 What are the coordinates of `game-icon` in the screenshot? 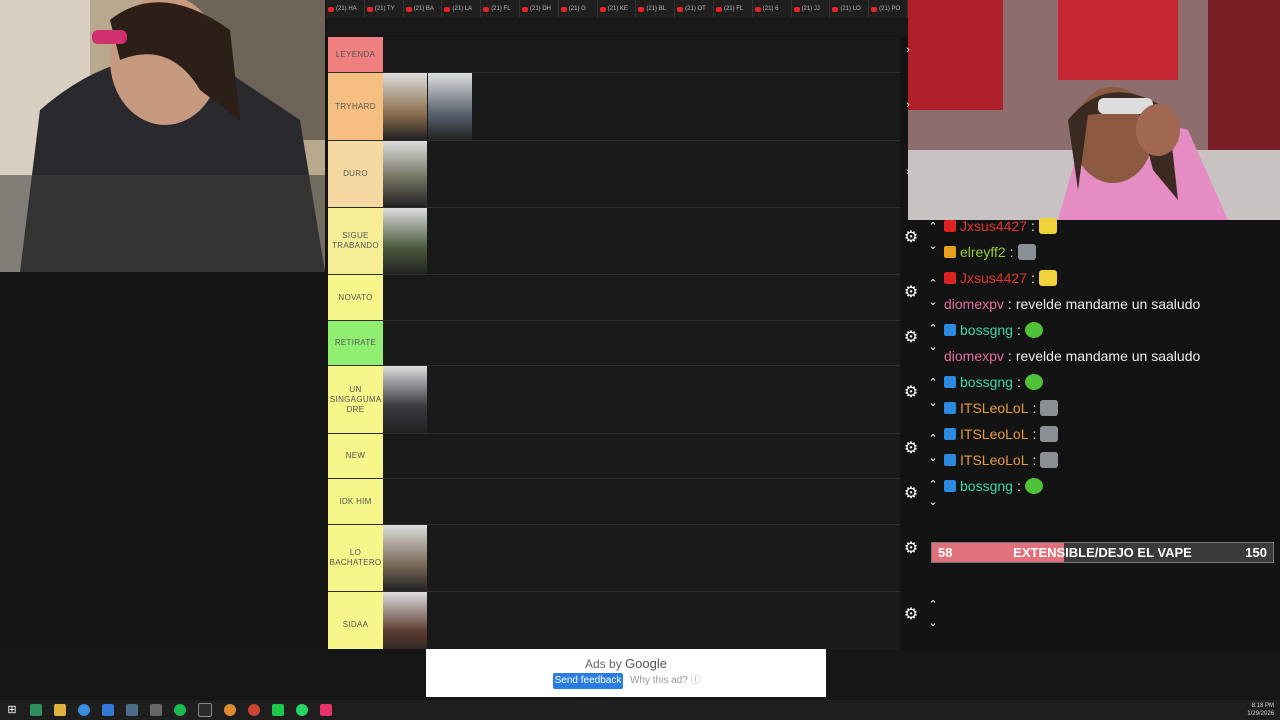 It's located at (278, 710).